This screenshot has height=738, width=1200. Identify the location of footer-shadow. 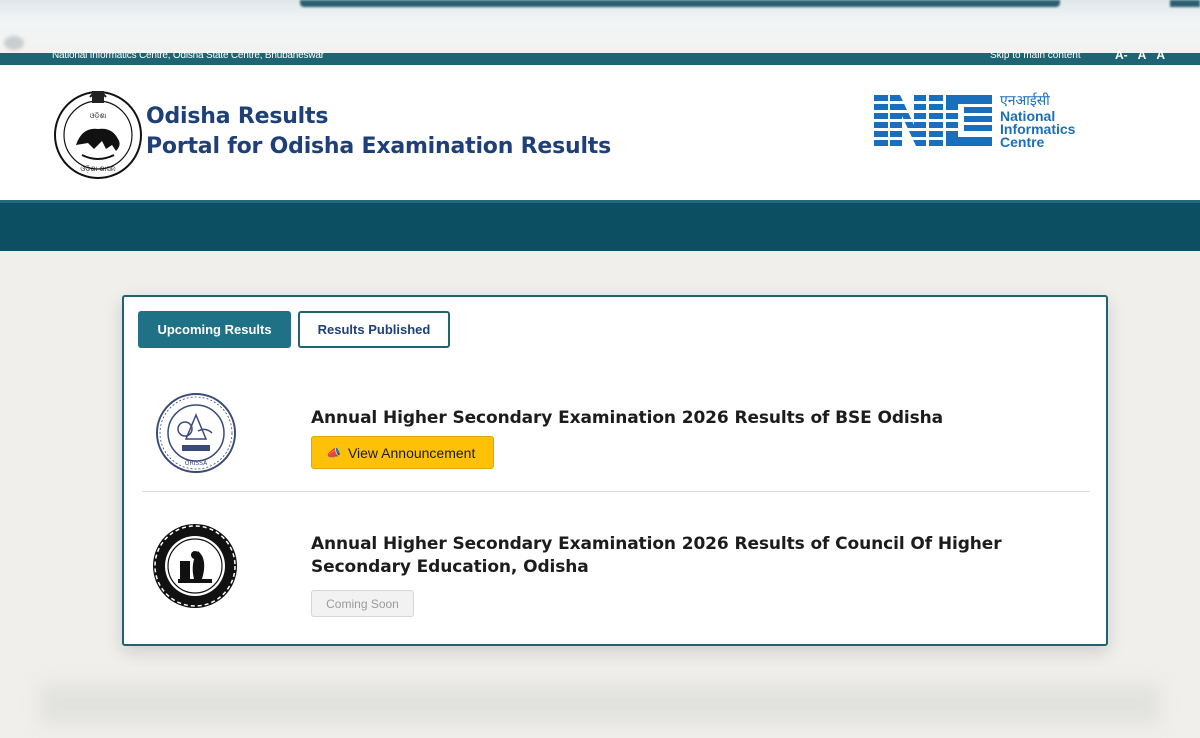
(600, 704).